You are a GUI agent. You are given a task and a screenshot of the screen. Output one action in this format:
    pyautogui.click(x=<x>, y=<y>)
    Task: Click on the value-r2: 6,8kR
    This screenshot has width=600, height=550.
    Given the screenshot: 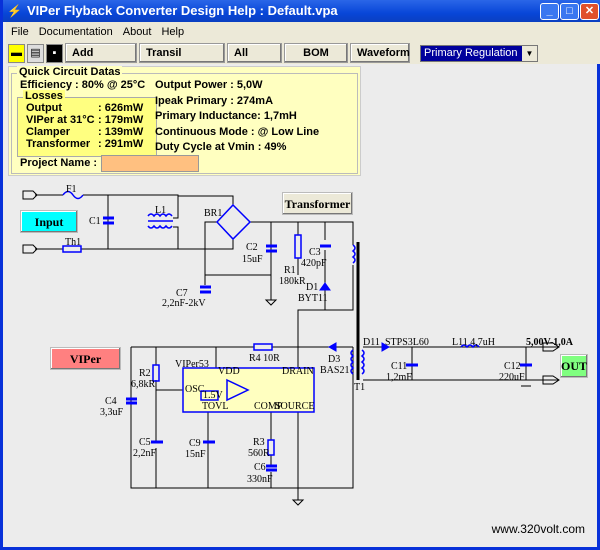 What is the action you would take?
    pyautogui.click(x=143, y=384)
    